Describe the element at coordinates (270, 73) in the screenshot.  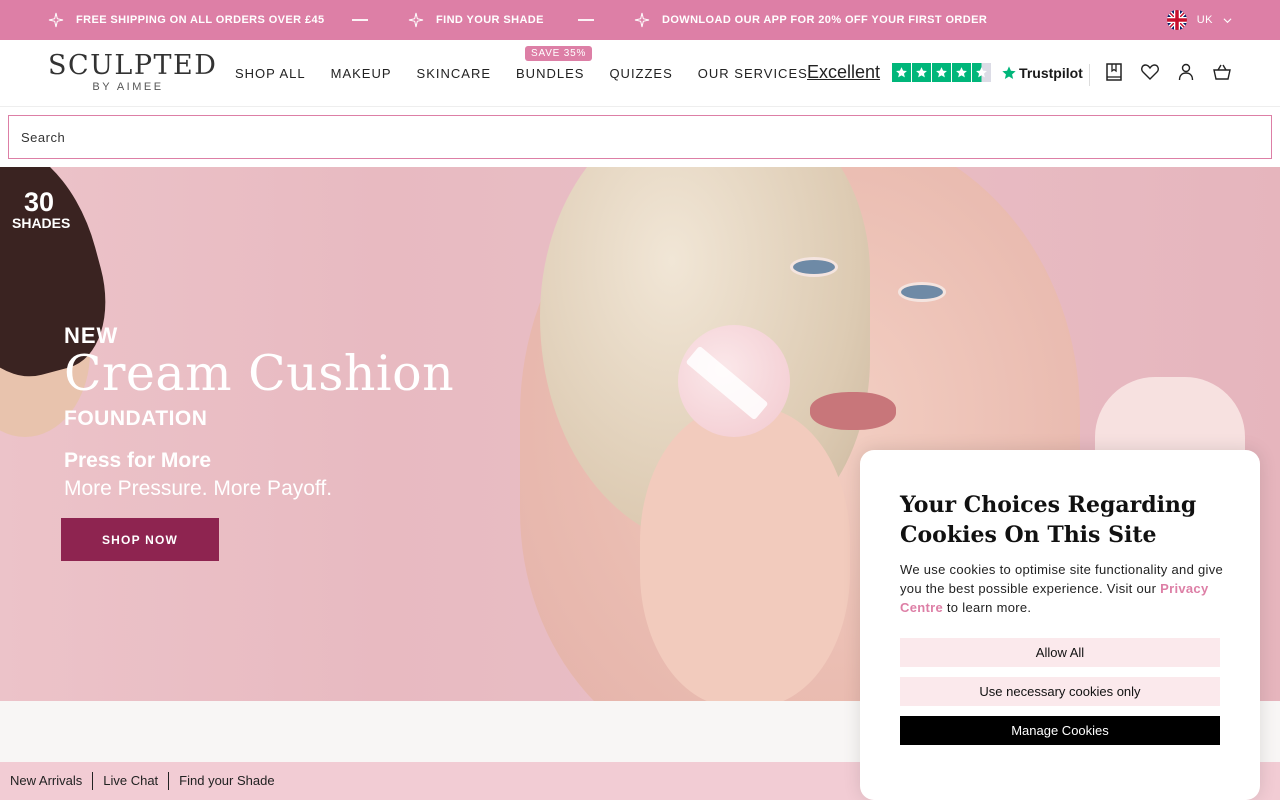
I see `nav-shop-all: SHOP ALL` at that location.